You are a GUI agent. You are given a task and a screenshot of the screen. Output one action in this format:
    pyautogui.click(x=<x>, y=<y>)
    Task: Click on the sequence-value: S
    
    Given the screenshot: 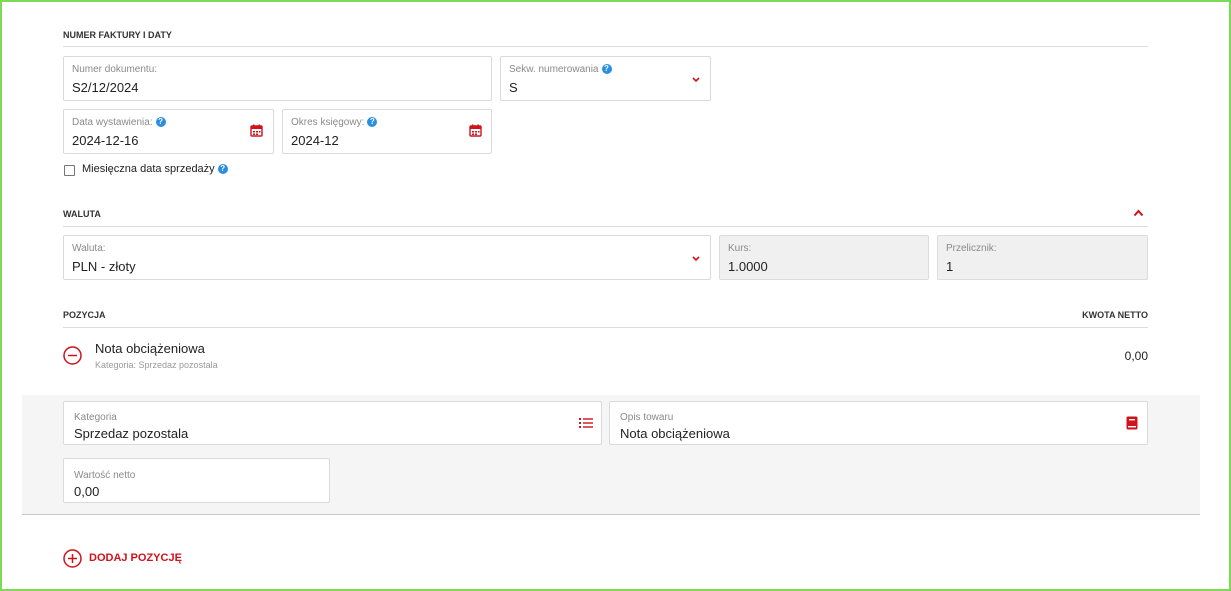 What is the action you would take?
    pyautogui.click(x=513, y=87)
    